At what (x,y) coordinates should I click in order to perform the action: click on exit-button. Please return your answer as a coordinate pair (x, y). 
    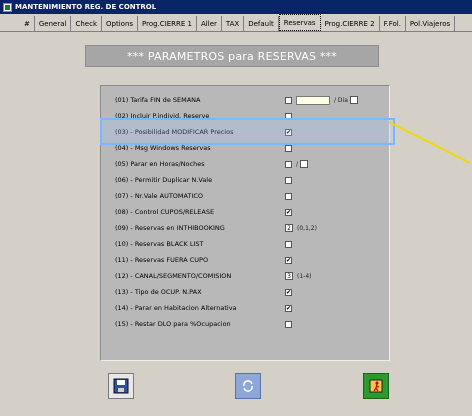
    Looking at the image, I should click on (376, 386).